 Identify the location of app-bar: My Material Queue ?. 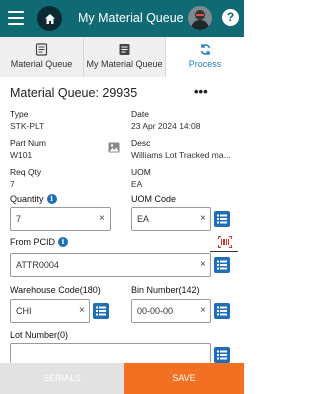
(122, 18).